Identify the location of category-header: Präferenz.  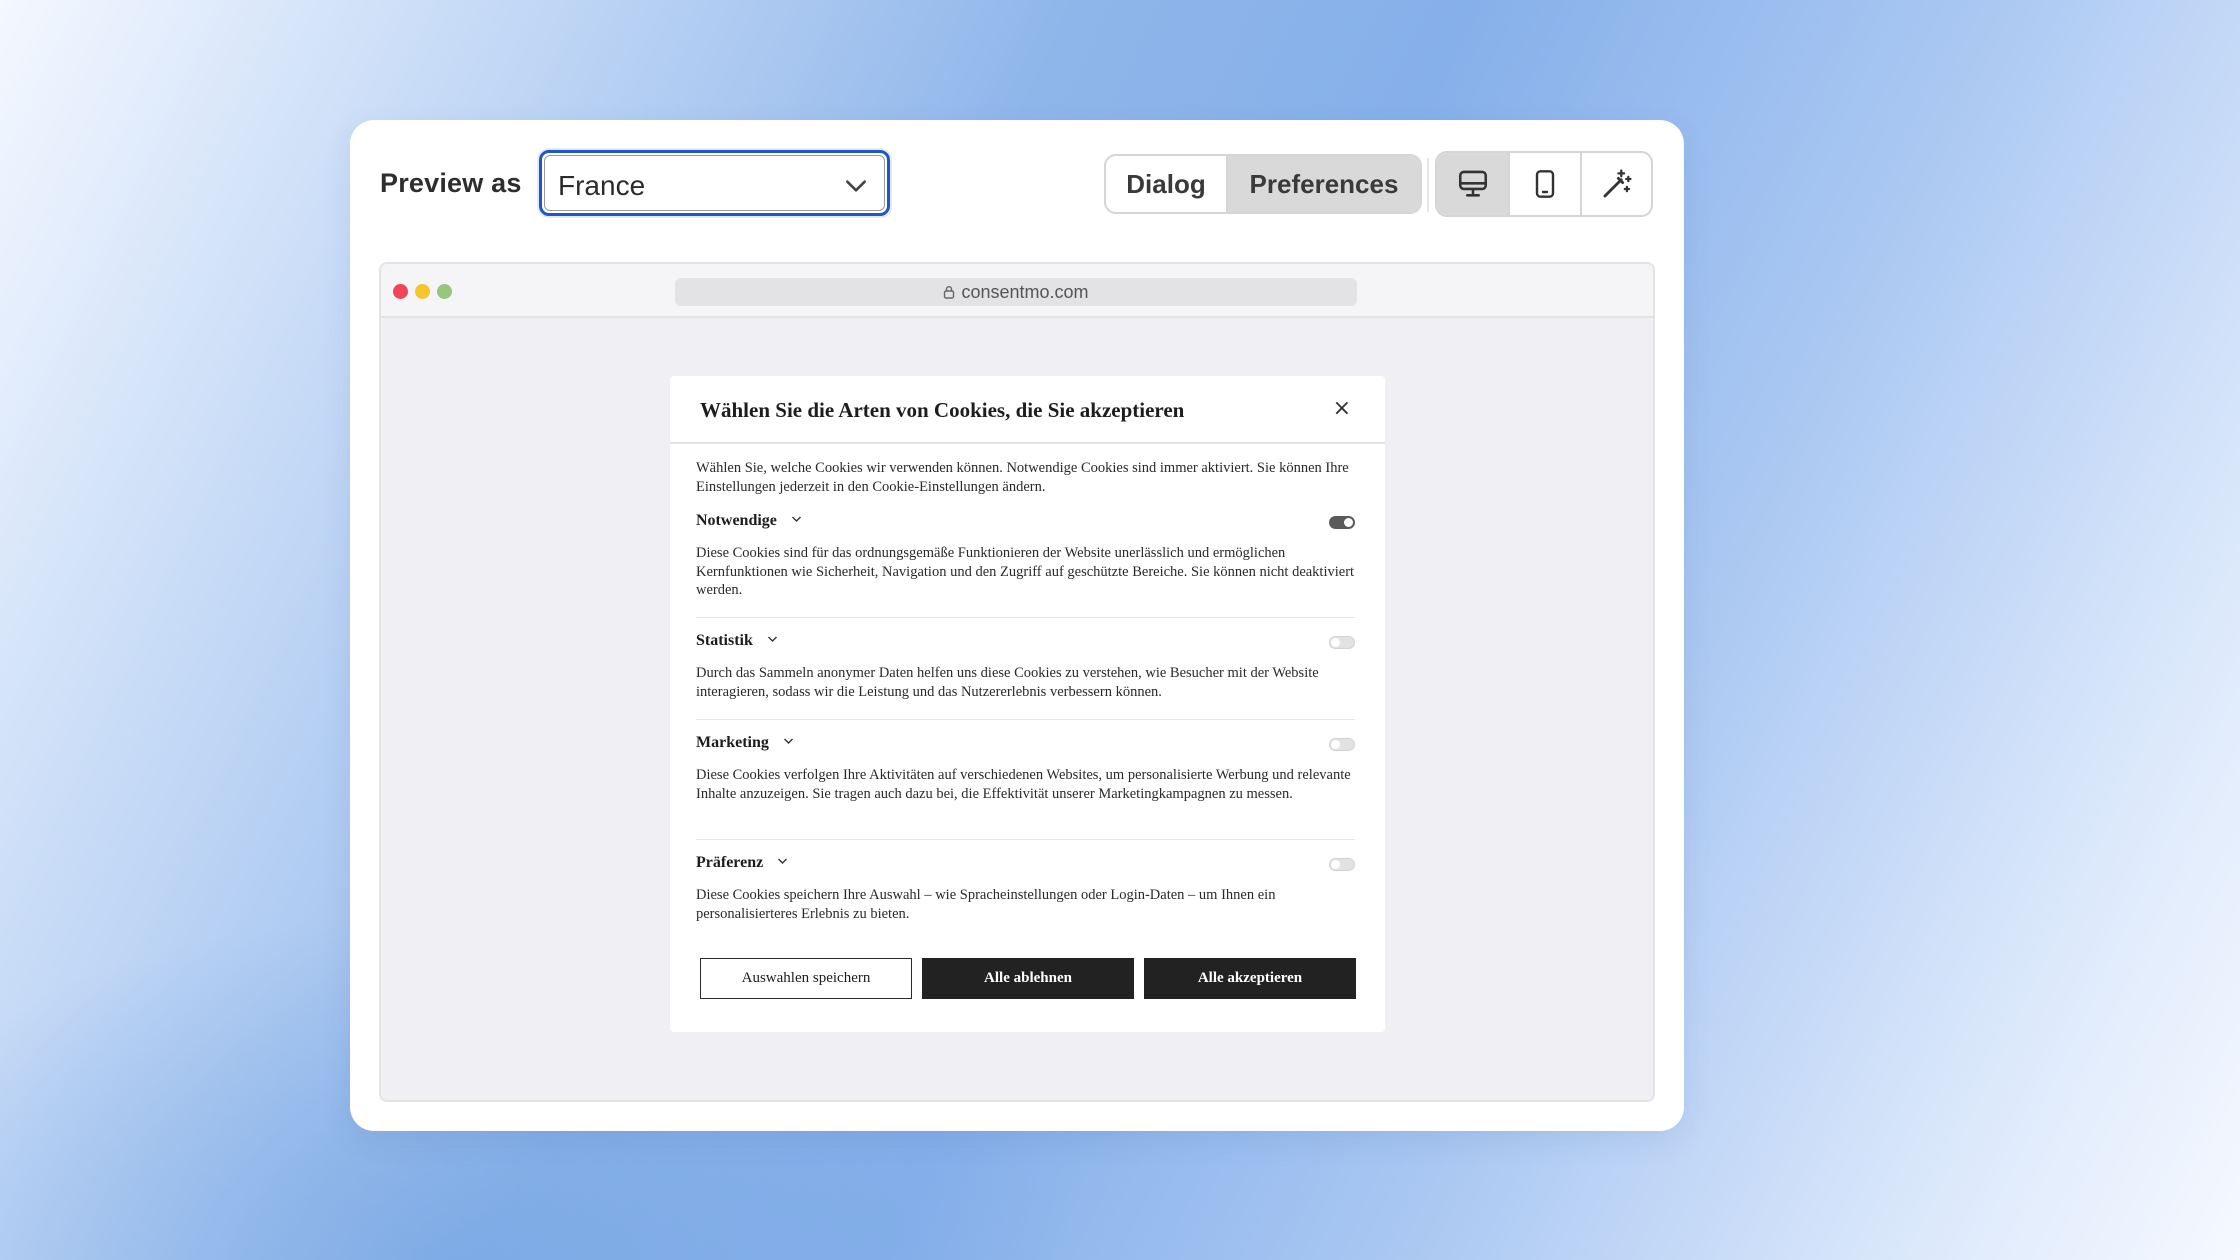
(1025, 865).